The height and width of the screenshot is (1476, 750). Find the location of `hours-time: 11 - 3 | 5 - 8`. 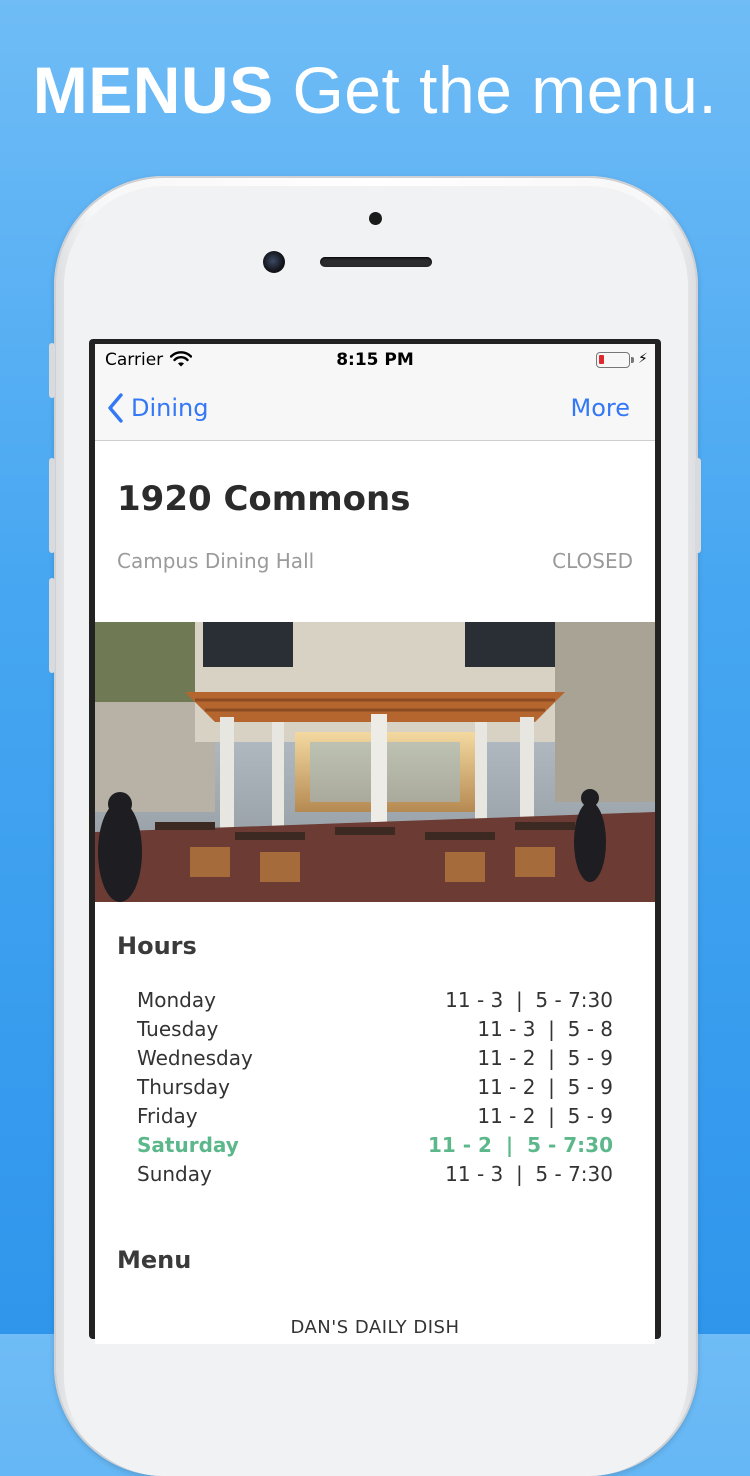

hours-time: 11 - 3 | 5 - 8 is located at coordinates (545, 1029).